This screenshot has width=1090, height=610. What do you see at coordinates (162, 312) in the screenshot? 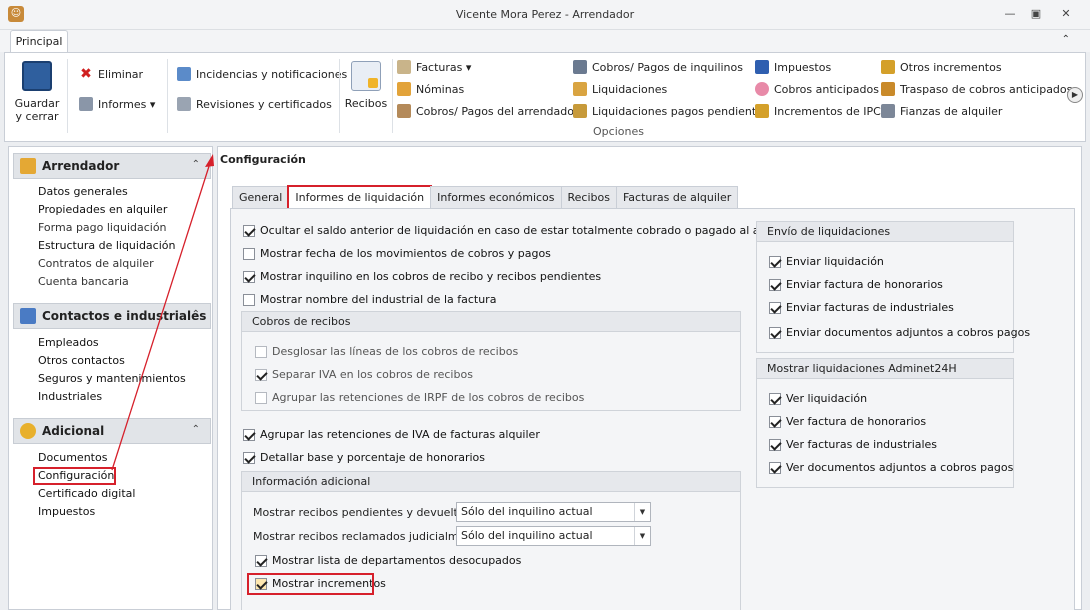
I see `annotation-arrow` at bounding box center [162, 312].